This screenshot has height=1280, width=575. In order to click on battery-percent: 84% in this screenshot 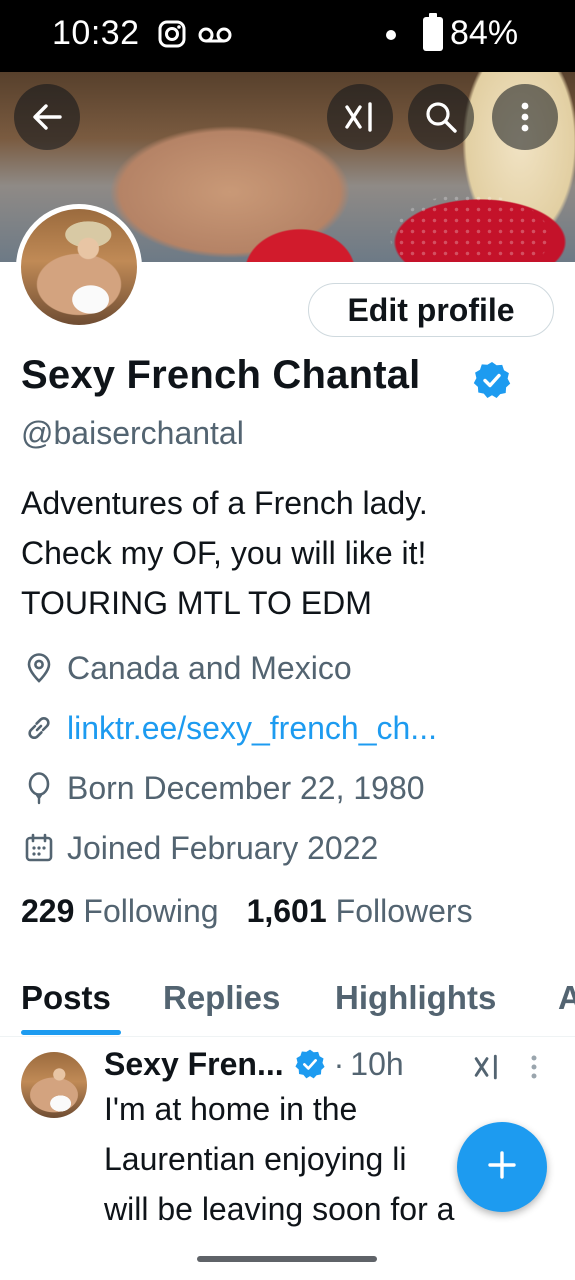, I will do `click(484, 33)`.